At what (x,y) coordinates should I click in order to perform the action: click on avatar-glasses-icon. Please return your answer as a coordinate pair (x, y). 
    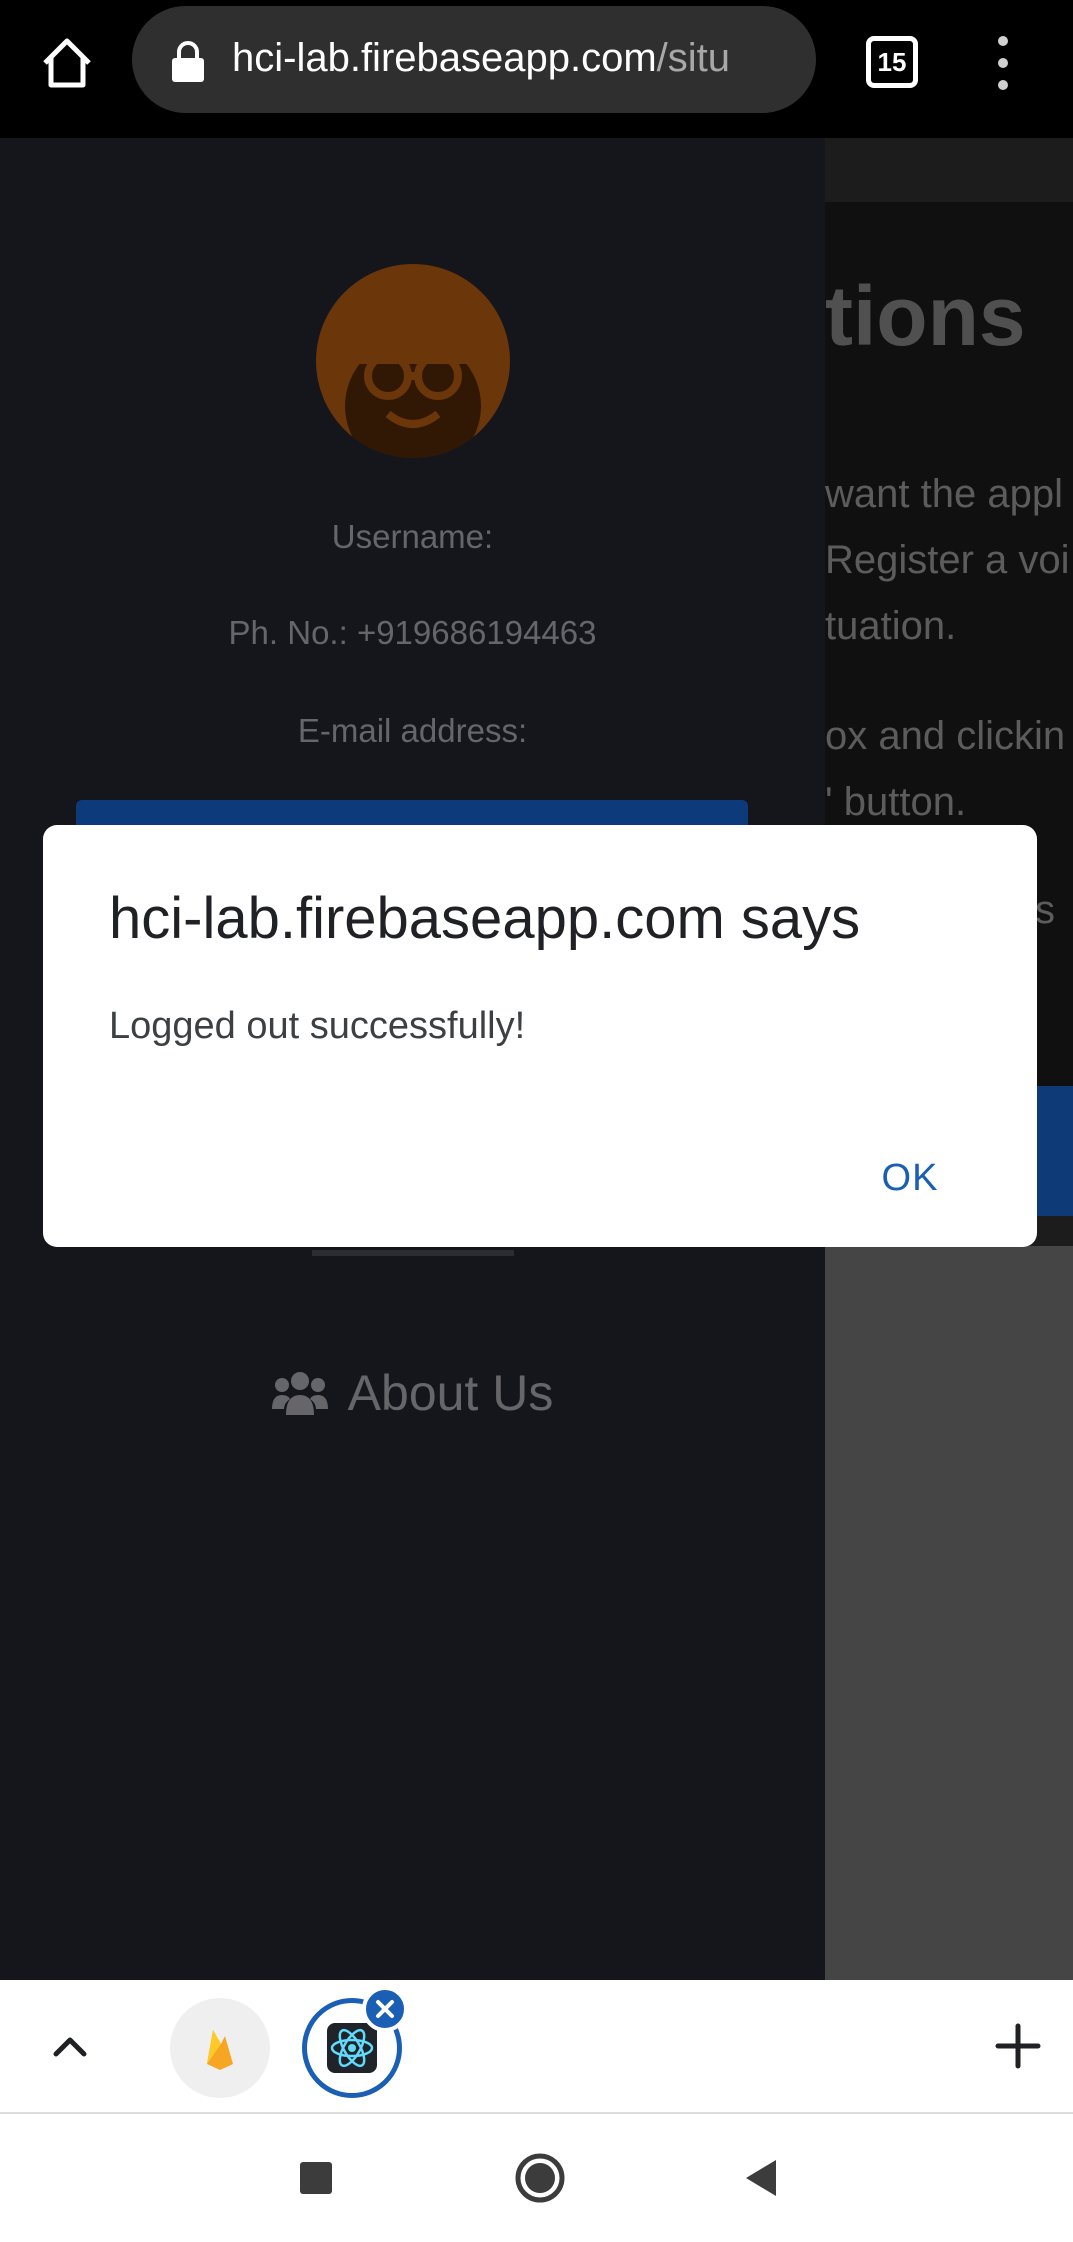
    Looking at the image, I should click on (413, 361).